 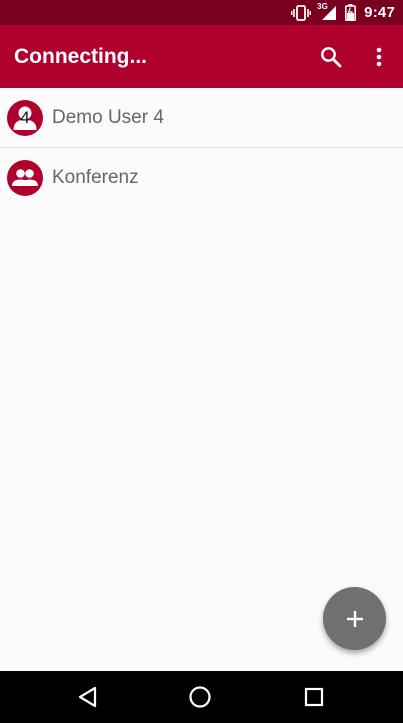 I want to click on add-button, so click(x=354, y=618).